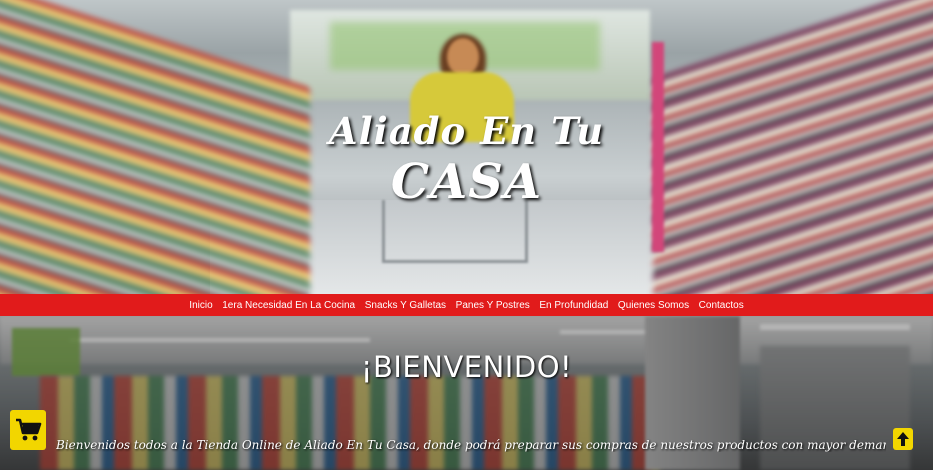 This screenshot has height=470, width=933. Describe the element at coordinates (405, 305) in the screenshot. I see `nav-item-snacks-galletas: Snacks Y Galletas` at that location.